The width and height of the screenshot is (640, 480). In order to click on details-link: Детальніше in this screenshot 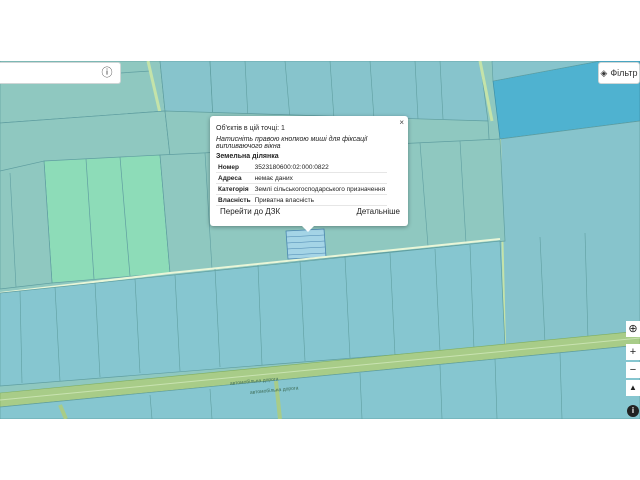, I will do `click(378, 211)`.